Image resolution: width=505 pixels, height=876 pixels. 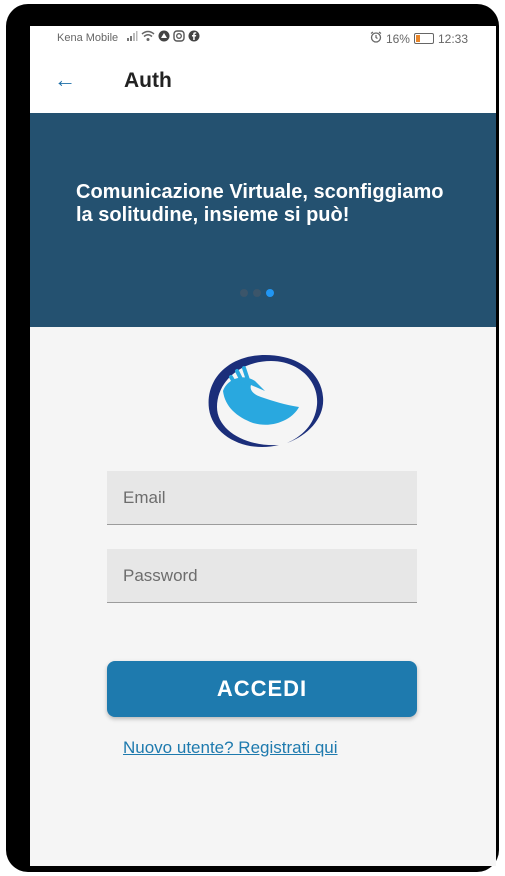 I want to click on notification-icon, so click(x=164, y=37).